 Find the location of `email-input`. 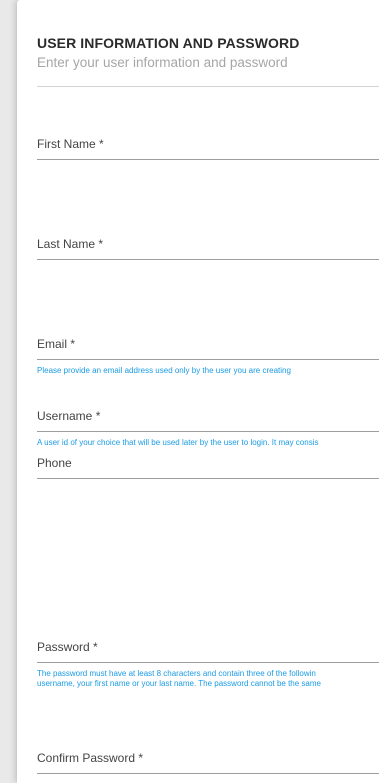

email-input is located at coordinates (208, 359).